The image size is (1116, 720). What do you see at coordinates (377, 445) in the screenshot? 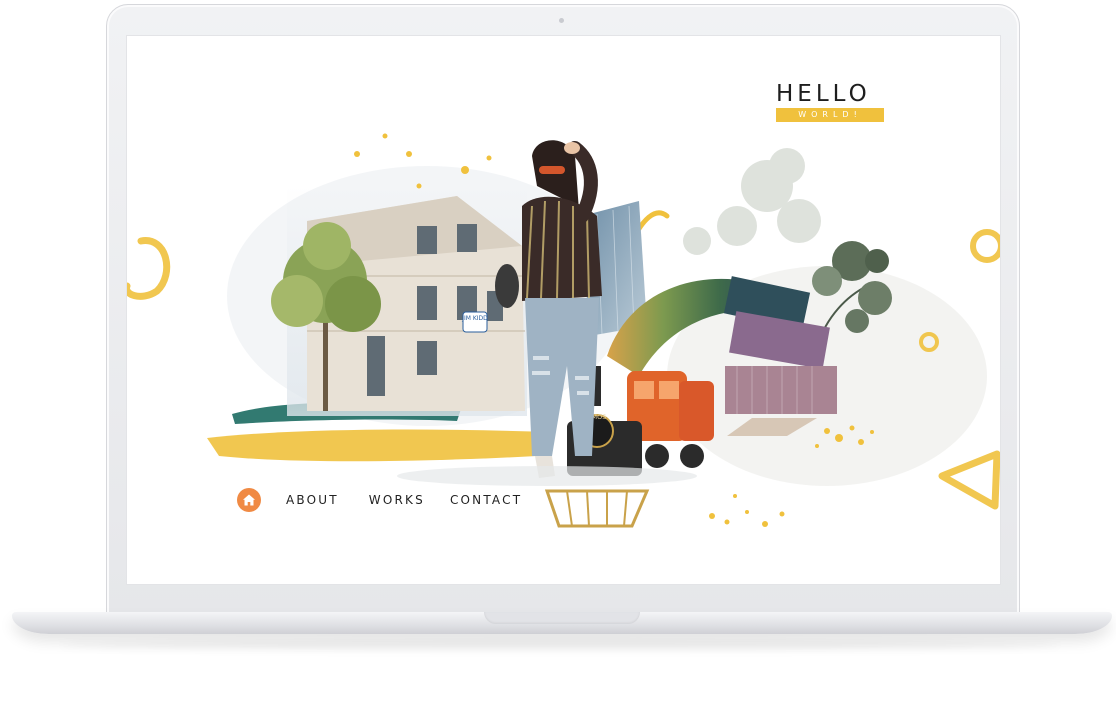
I see `yellow-paint-stroke` at bounding box center [377, 445].